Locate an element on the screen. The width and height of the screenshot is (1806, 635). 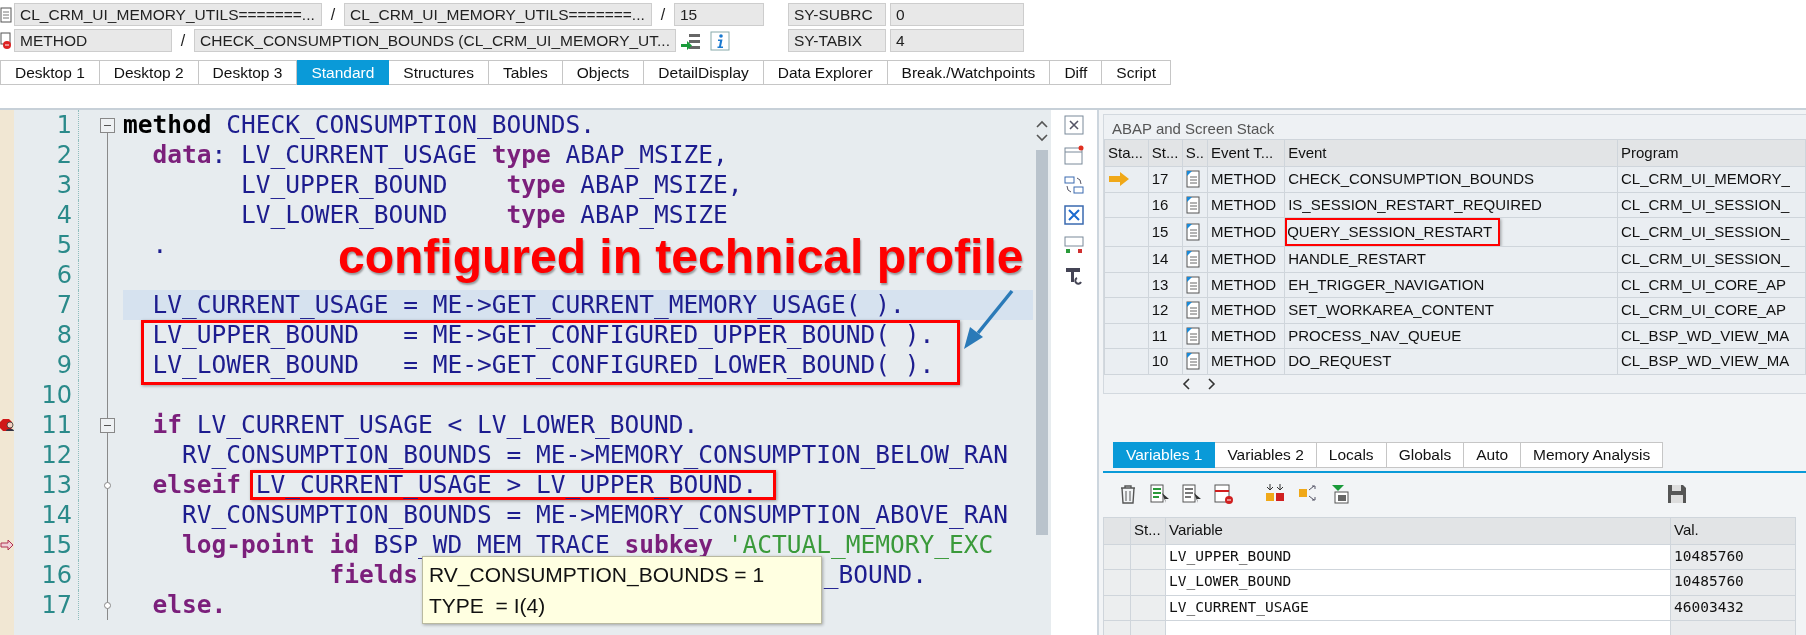
tab: DetailDisplay is located at coordinates (704, 72).